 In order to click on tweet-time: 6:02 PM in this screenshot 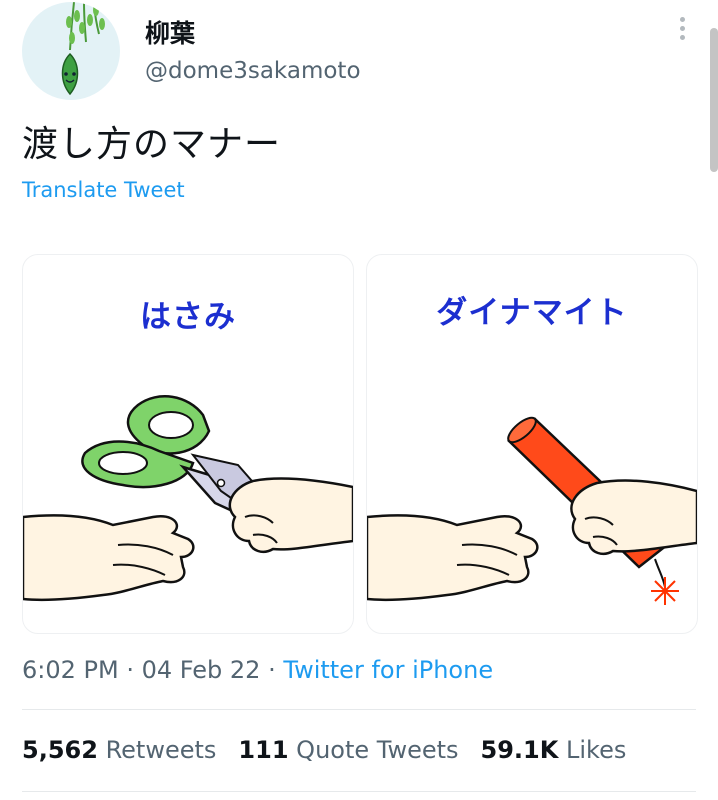, I will do `click(70, 670)`.